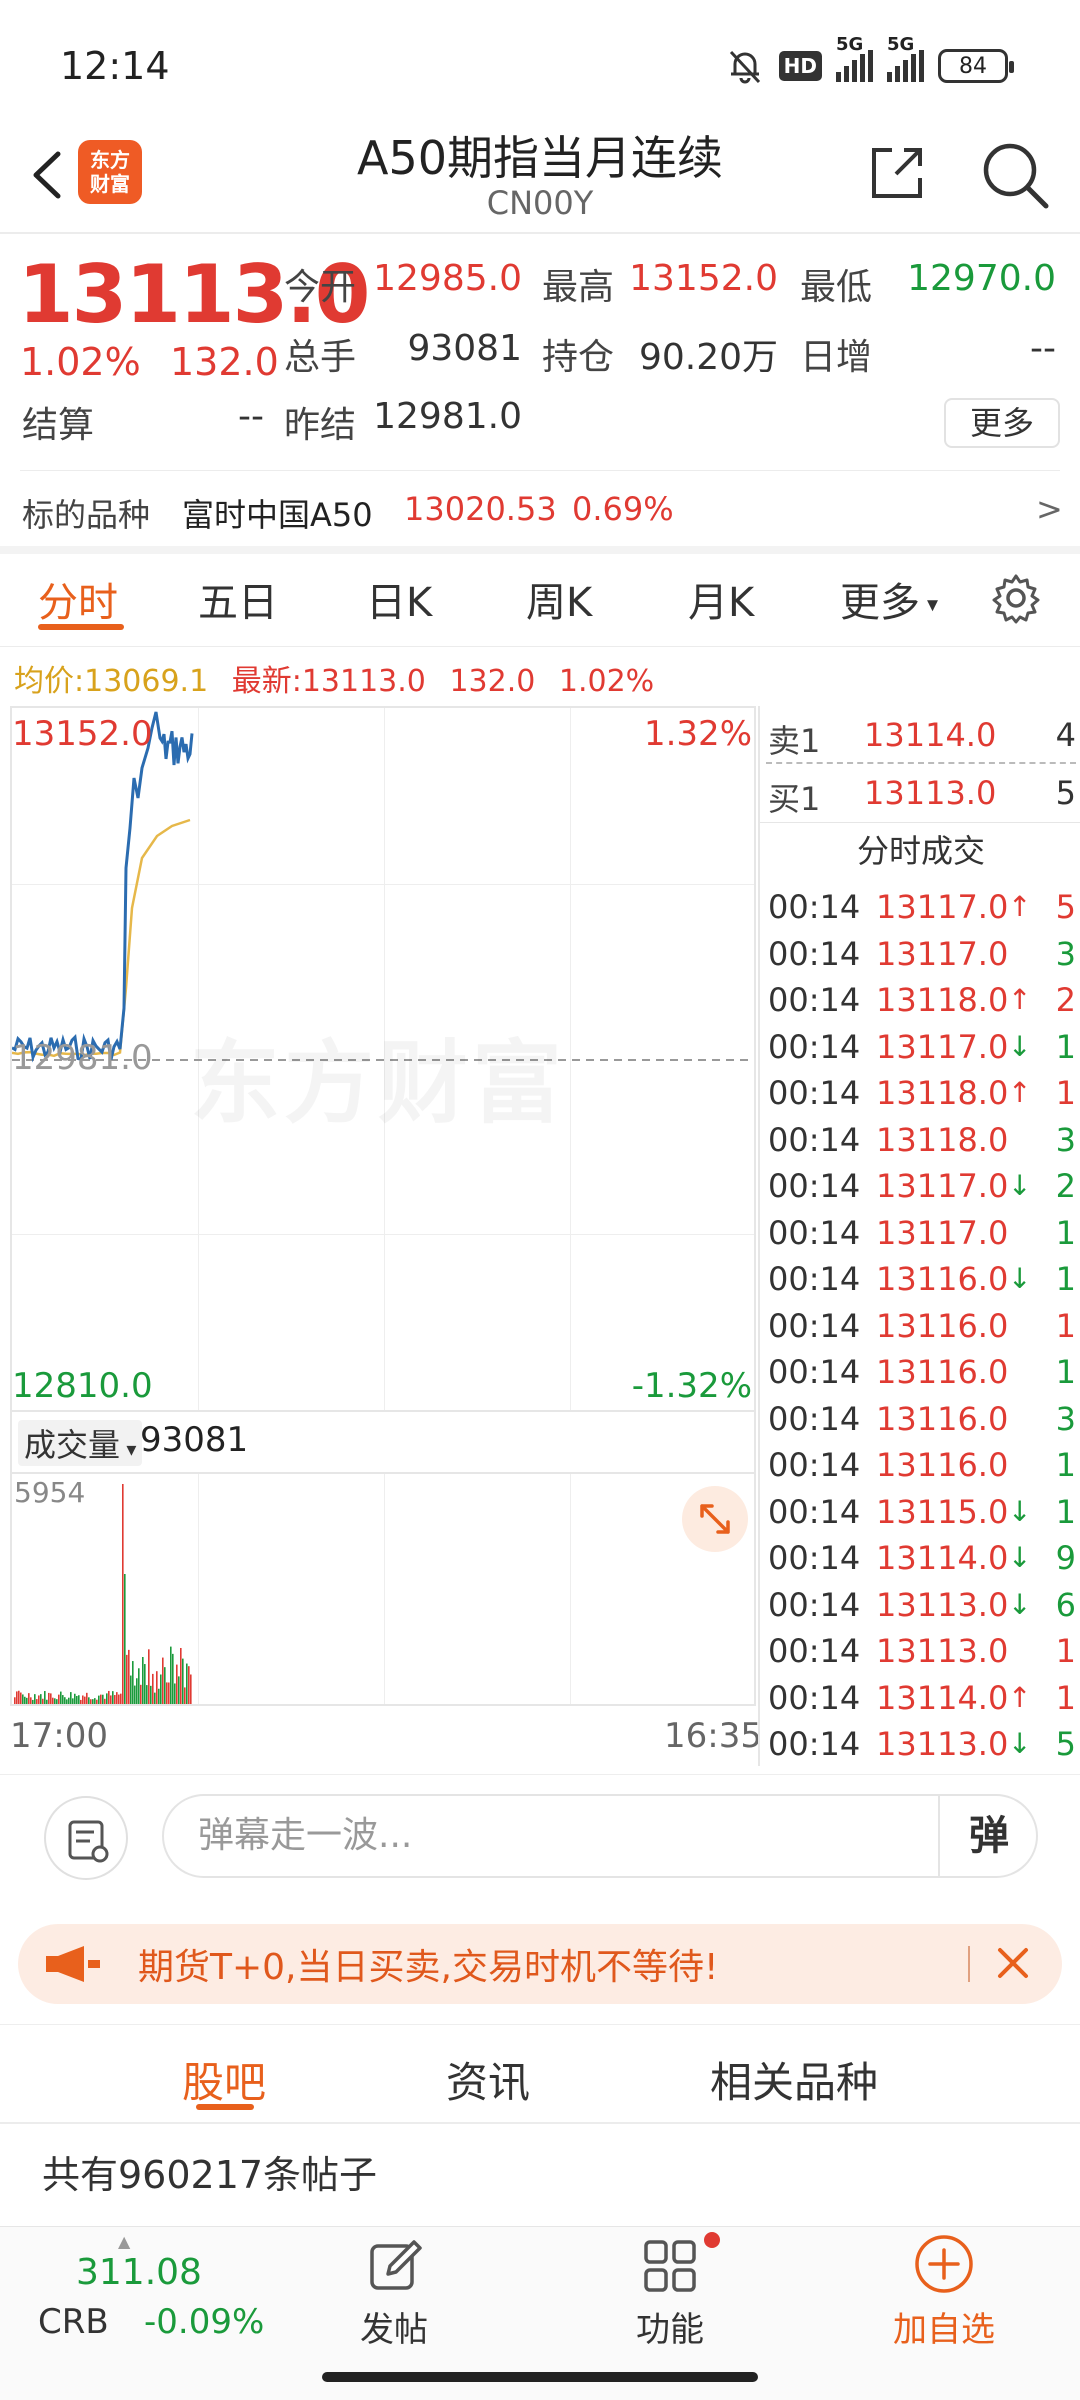 This screenshot has height=2400, width=1080. What do you see at coordinates (712, 2240) in the screenshot?
I see `notification-dot` at bounding box center [712, 2240].